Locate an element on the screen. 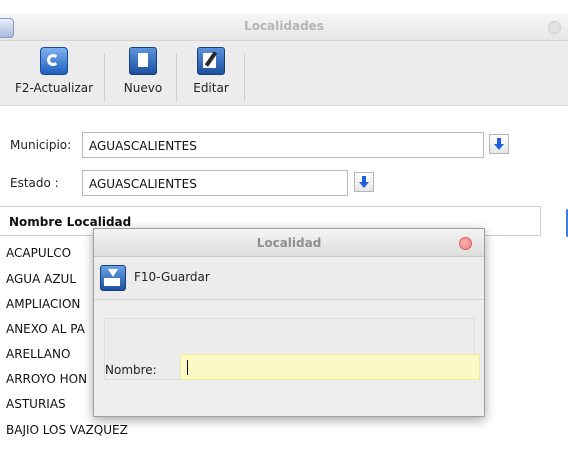 The width and height of the screenshot is (568, 463). estado-field: AGUASCALIENTES is located at coordinates (215, 183).